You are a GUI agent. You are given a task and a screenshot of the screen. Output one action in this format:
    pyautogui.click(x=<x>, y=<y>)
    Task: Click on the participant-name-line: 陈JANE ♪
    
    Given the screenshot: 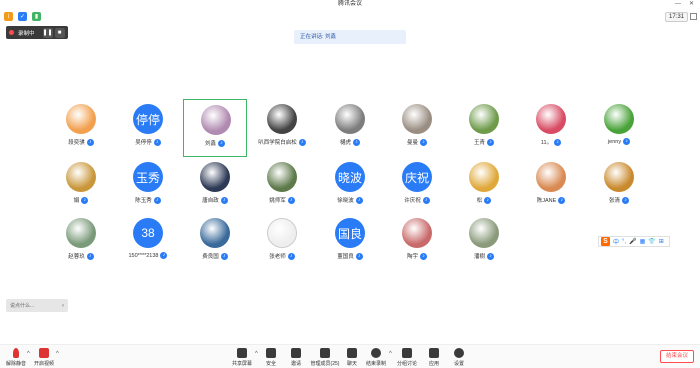 What is the action you would take?
    pyautogui.click(x=551, y=200)
    